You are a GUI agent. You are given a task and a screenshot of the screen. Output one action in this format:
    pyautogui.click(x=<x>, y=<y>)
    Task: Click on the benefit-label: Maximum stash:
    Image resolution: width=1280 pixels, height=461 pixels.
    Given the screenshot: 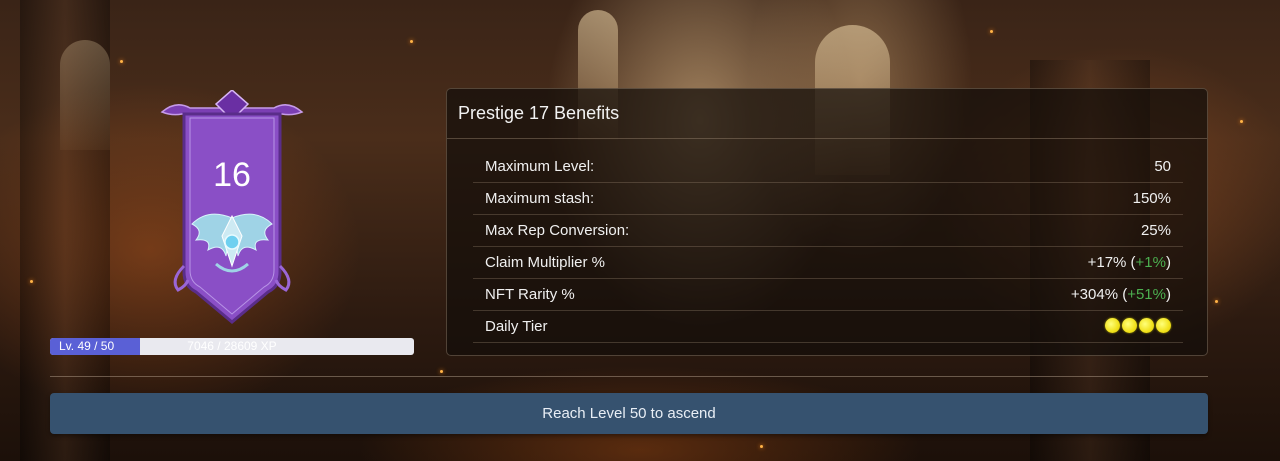 What is the action you would take?
    pyautogui.click(x=540, y=198)
    